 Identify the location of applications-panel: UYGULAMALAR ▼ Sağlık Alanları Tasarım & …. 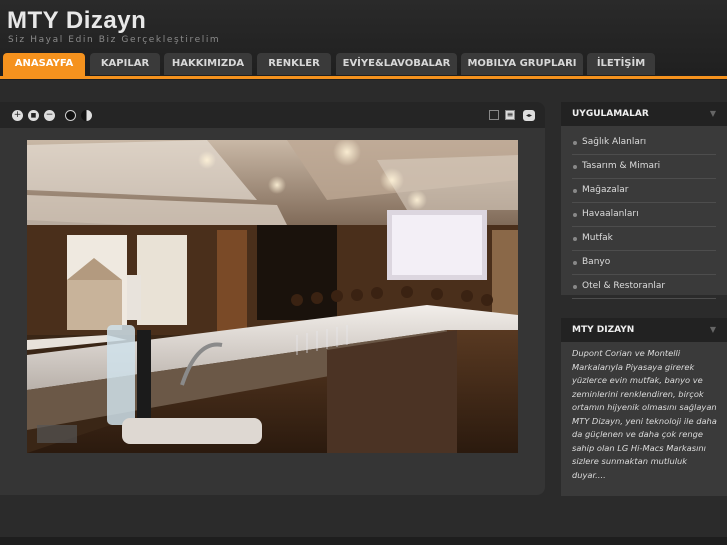
(644, 200).